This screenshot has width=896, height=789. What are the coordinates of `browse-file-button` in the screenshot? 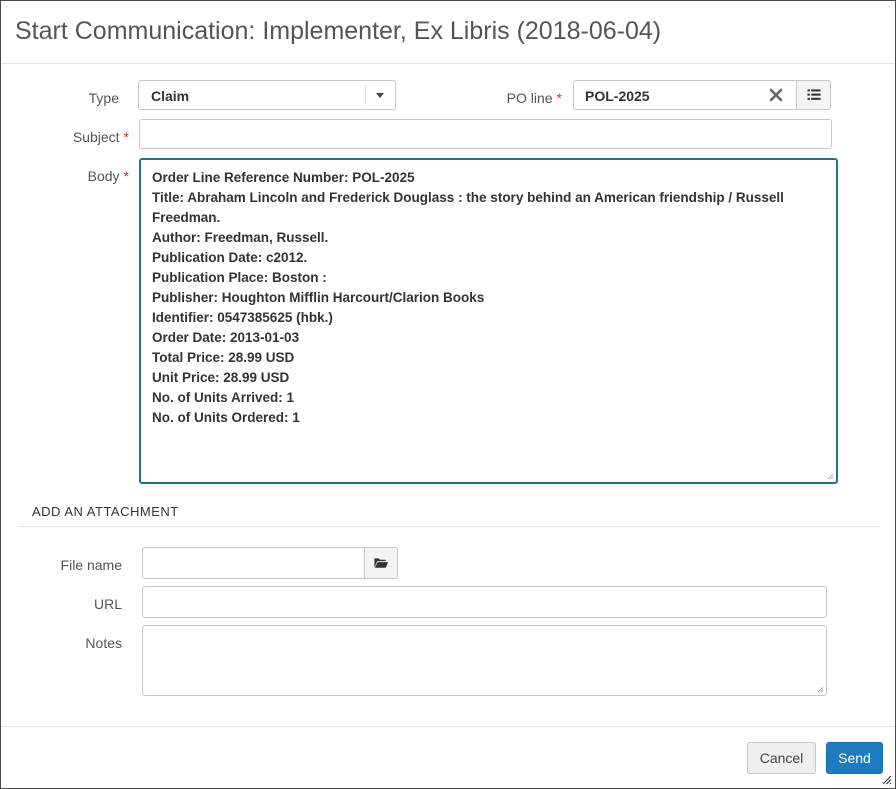 It's located at (381, 563).